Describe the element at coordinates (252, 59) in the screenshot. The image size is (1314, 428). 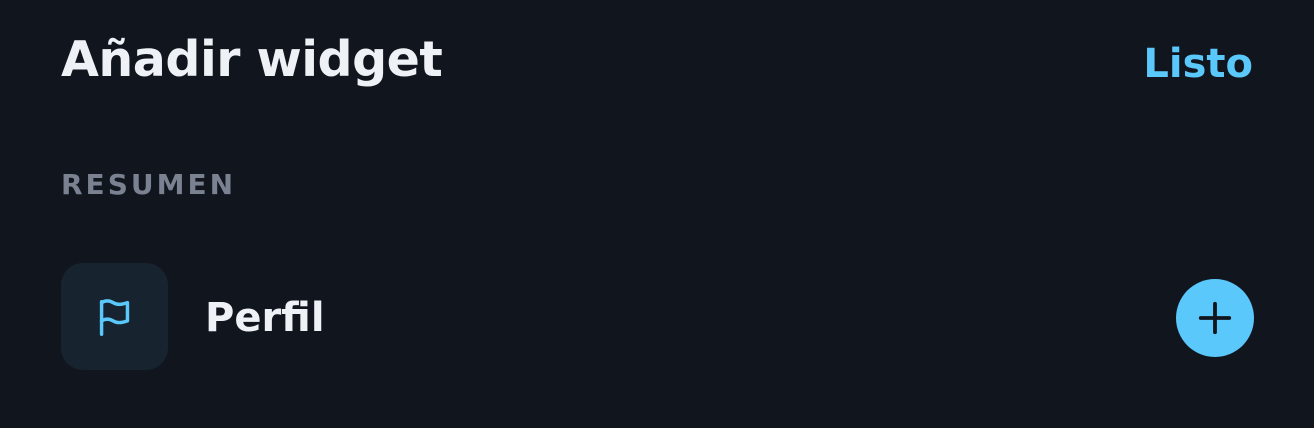
I see `page-title: Añadir widget` at that location.